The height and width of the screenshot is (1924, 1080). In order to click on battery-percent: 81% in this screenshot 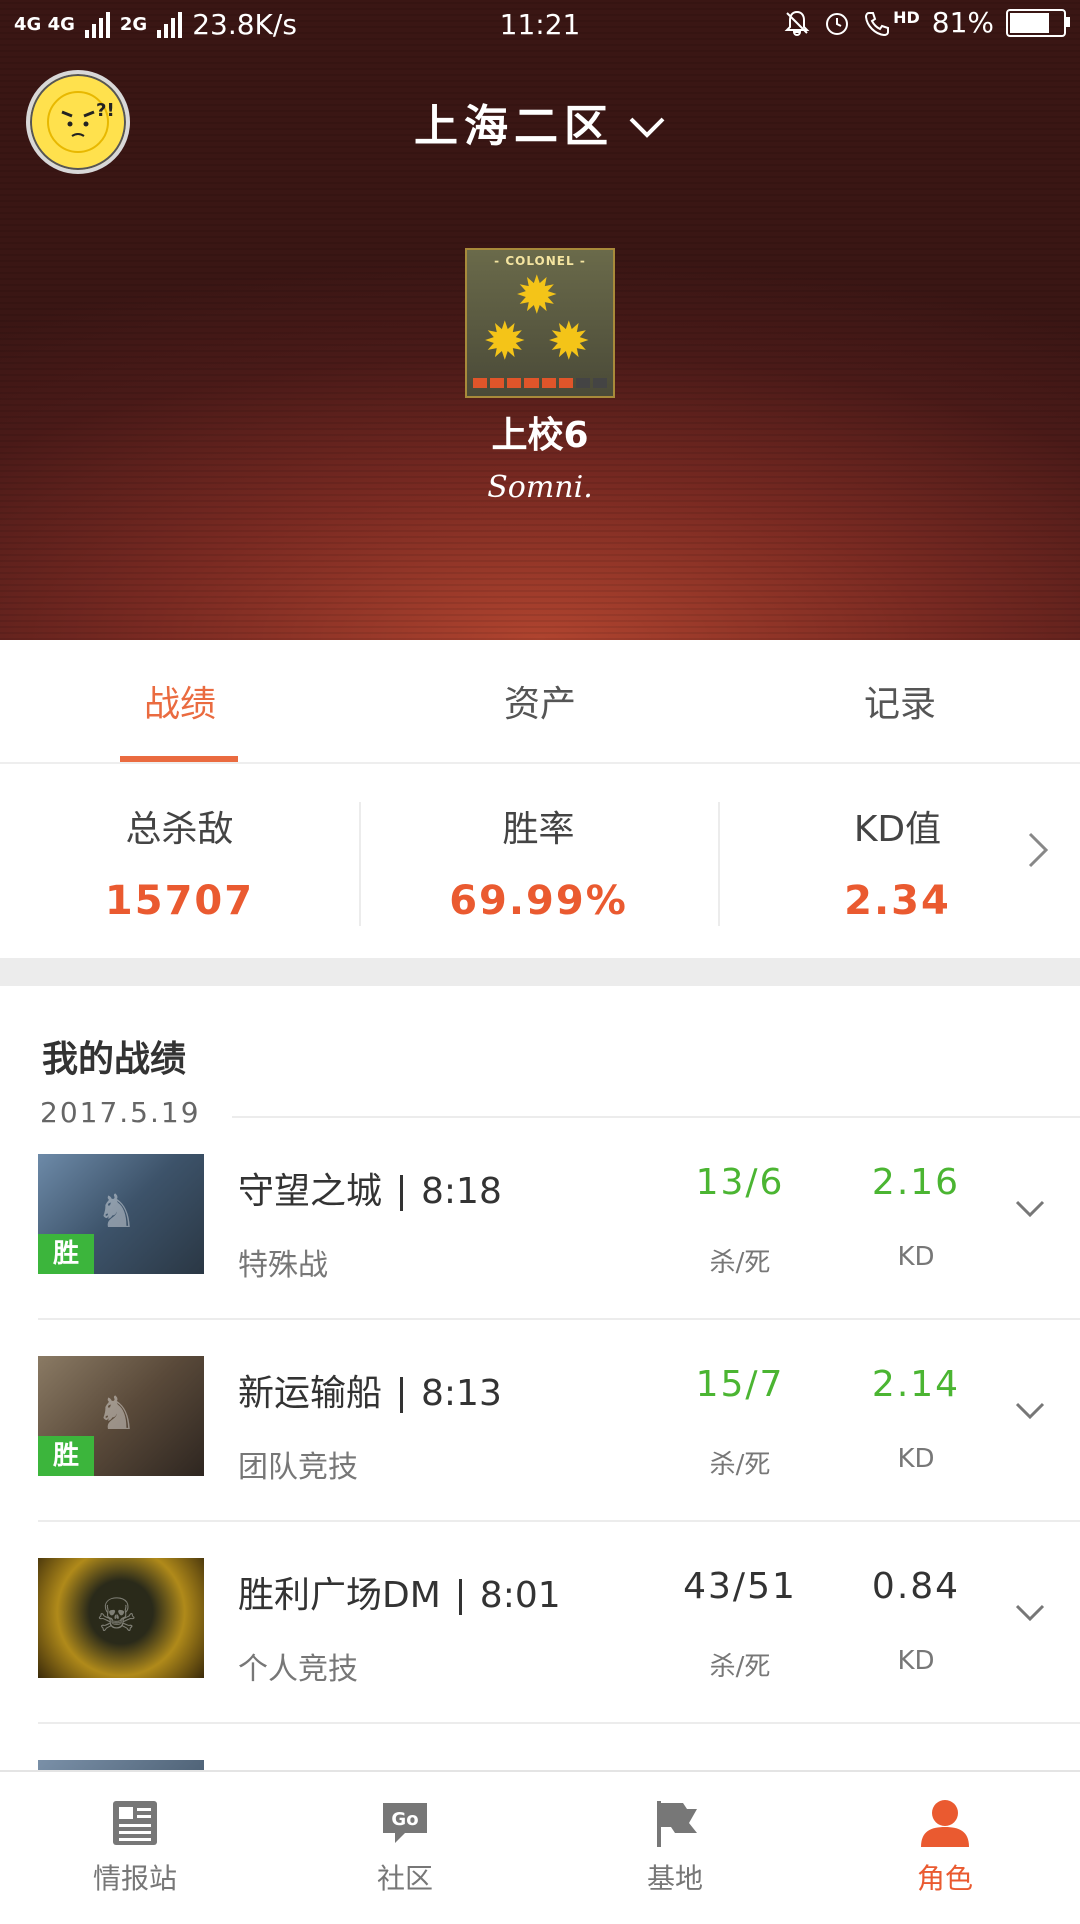, I will do `click(962, 22)`.